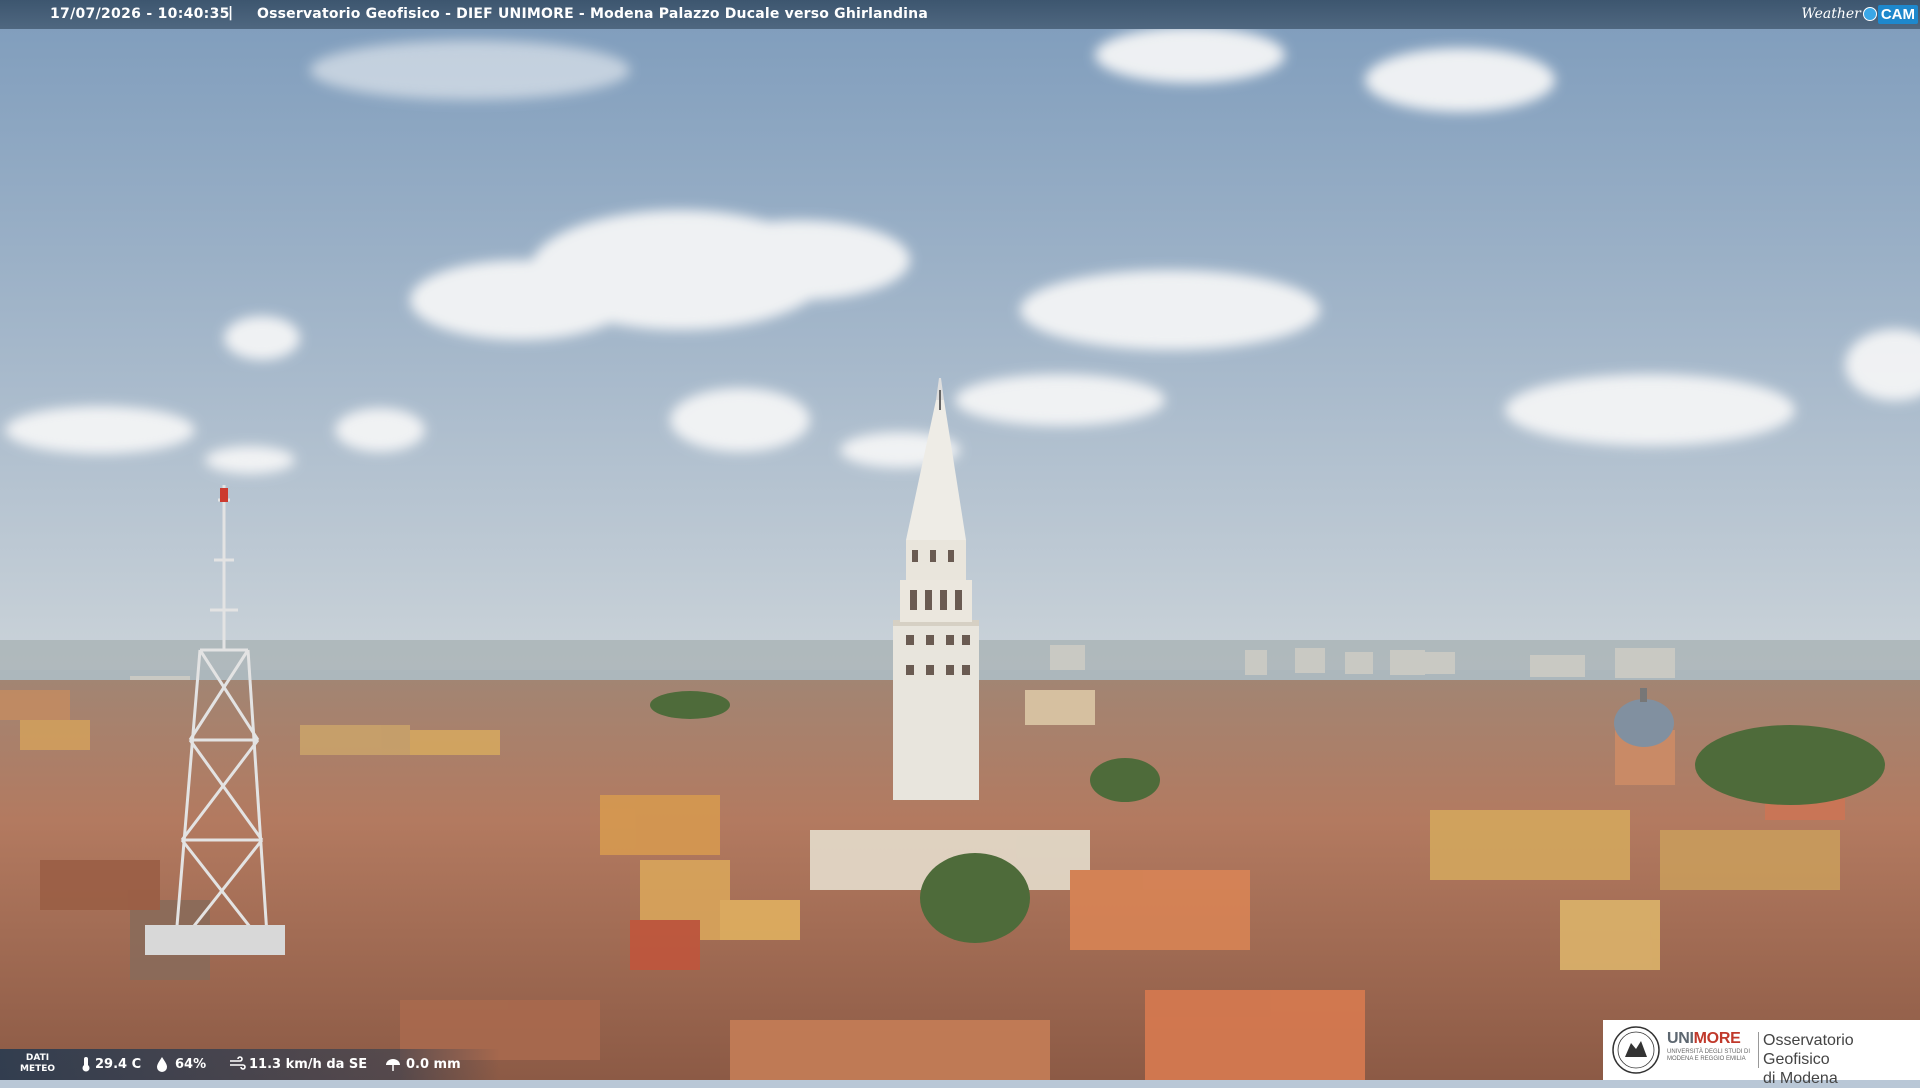 The height and width of the screenshot is (1088, 1920). What do you see at coordinates (37, 1058) in the screenshot?
I see `weather-label-line1: DATI` at bounding box center [37, 1058].